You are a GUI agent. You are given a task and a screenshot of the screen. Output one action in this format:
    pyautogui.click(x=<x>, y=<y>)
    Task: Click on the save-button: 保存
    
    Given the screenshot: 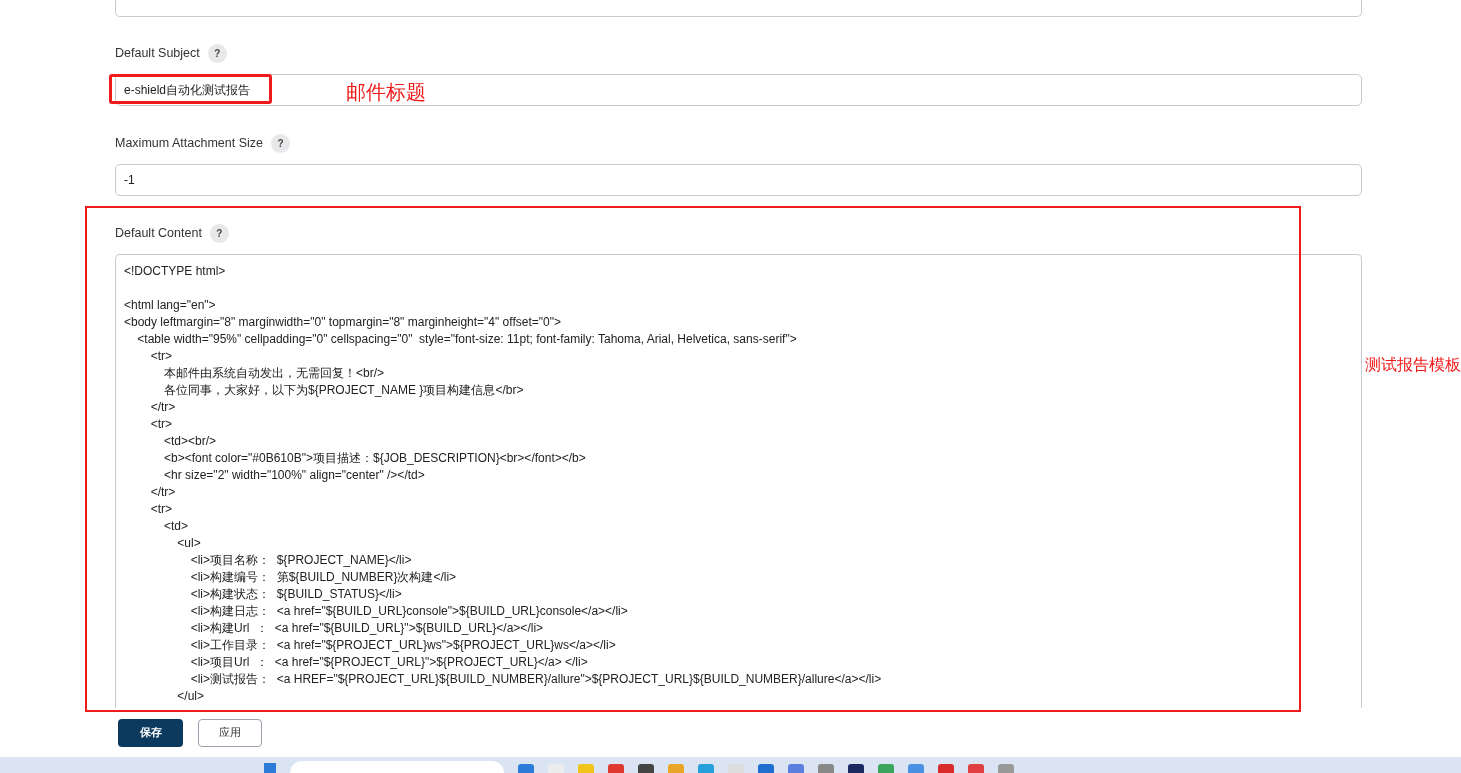 What is the action you would take?
    pyautogui.click(x=150, y=732)
    